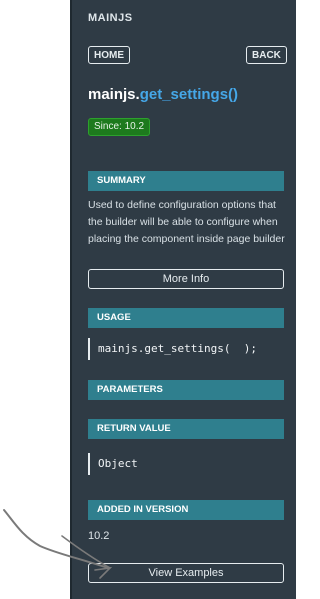  I want to click on function-heading: mainjs.get_settings(), so click(163, 94).